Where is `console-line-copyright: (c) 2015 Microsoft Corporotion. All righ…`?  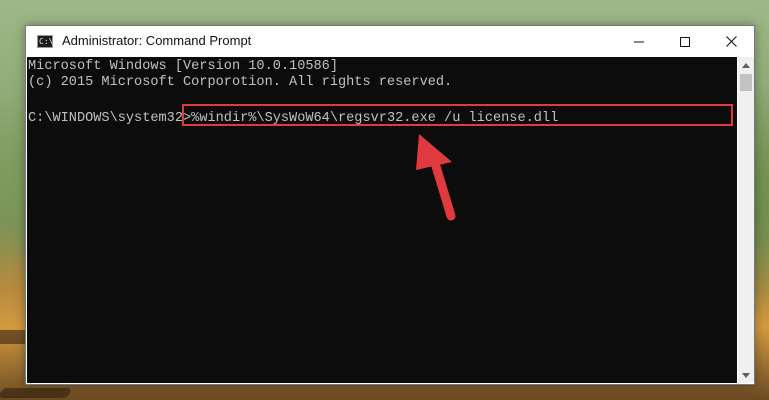
console-line-copyright: (c) 2015 Microsoft Corporotion. All righ… is located at coordinates (240, 82).